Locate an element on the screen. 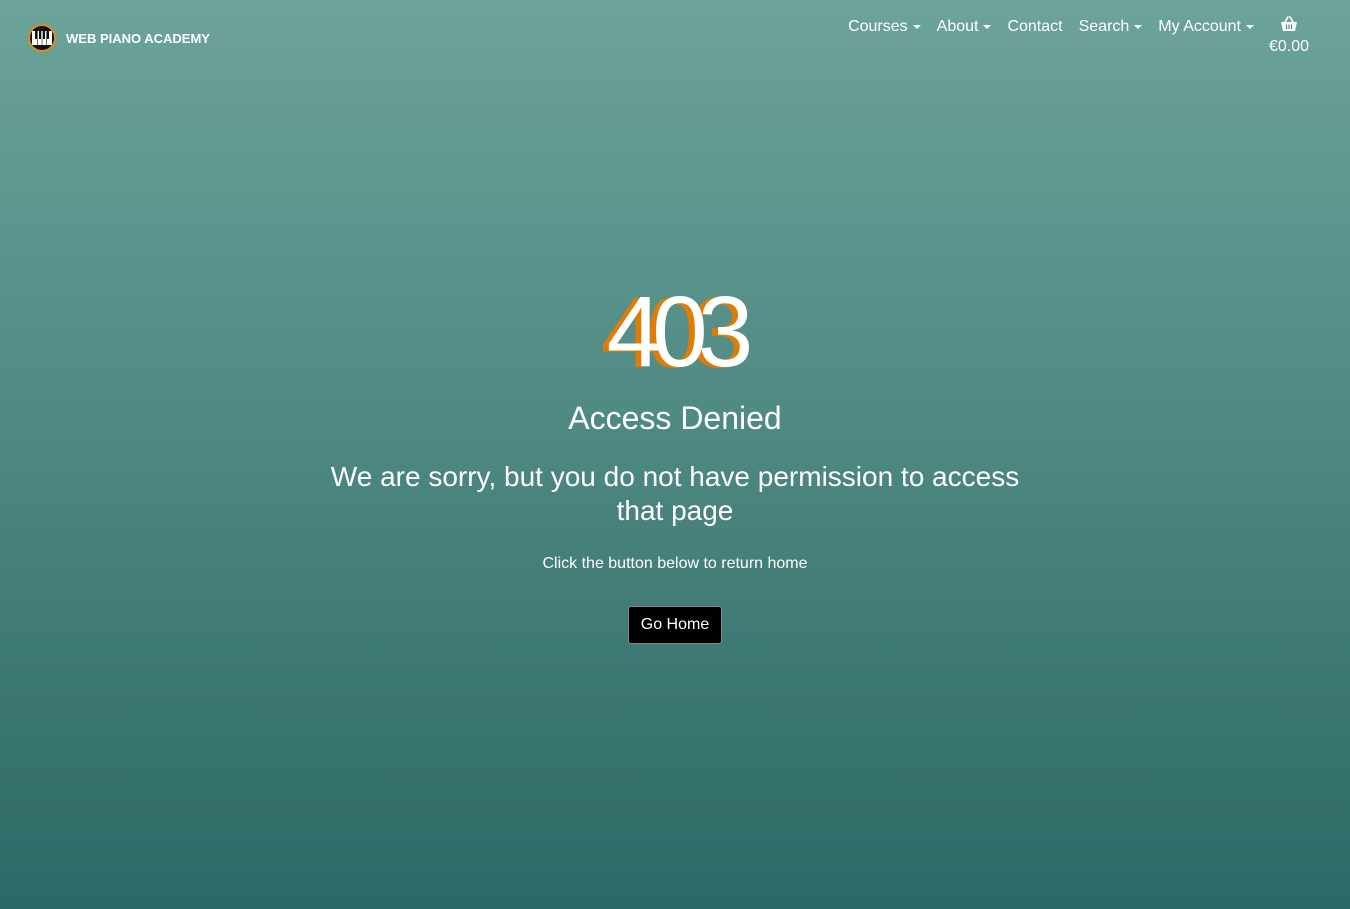 The width and height of the screenshot is (1350, 909). main-nav: Courses About Contact Search My Account is located at coordinates (1051, 27).